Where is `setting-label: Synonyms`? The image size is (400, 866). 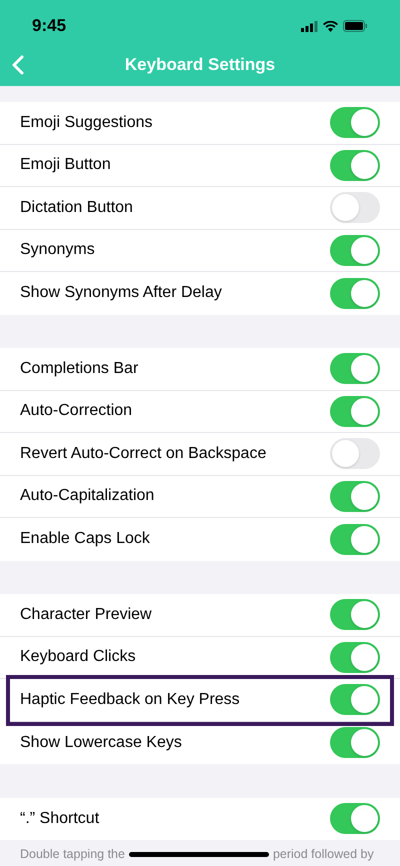 setting-label: Synonyms is located at coordinates (57, 250).